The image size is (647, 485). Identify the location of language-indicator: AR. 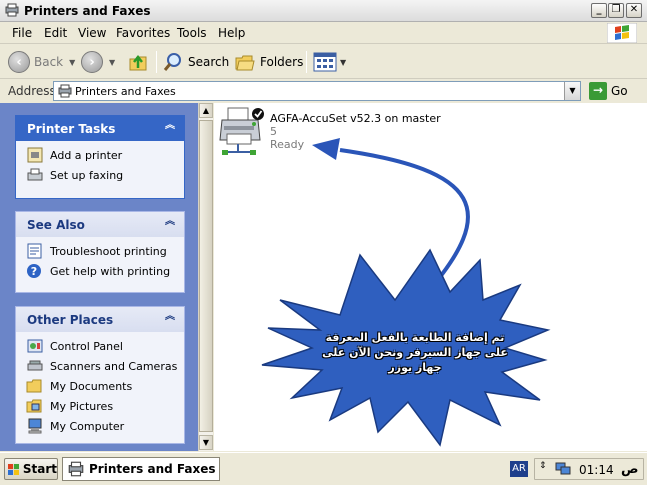
(519, 469).